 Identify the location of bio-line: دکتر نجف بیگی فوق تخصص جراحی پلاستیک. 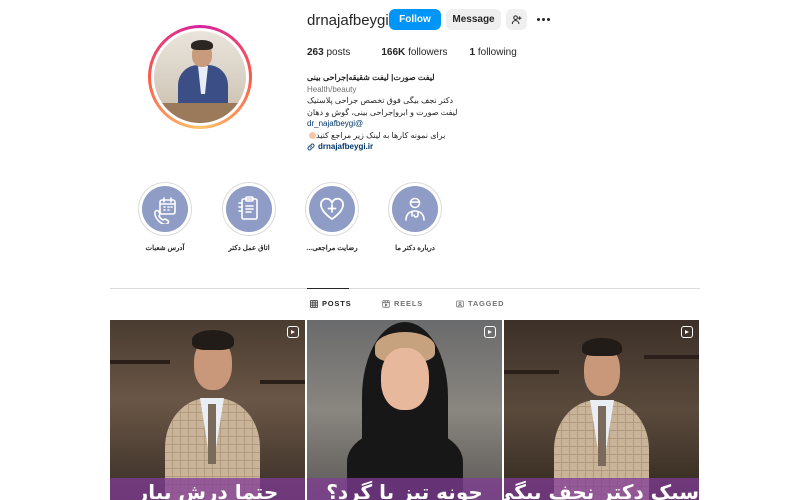
(380, 100).